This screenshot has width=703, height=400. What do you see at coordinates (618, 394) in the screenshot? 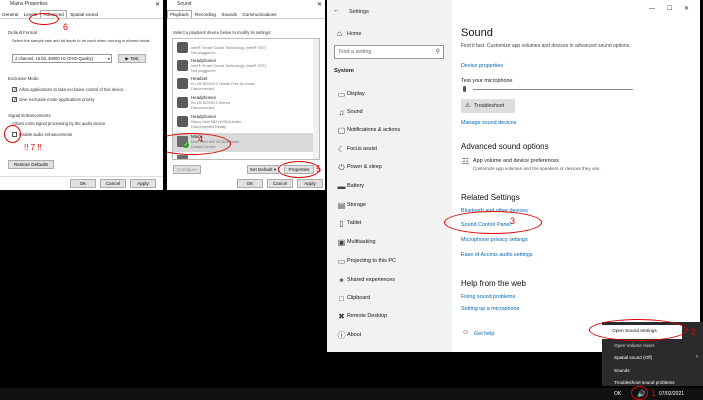
I see `tray-ok-label: OK` at bounding box center [618, 394].